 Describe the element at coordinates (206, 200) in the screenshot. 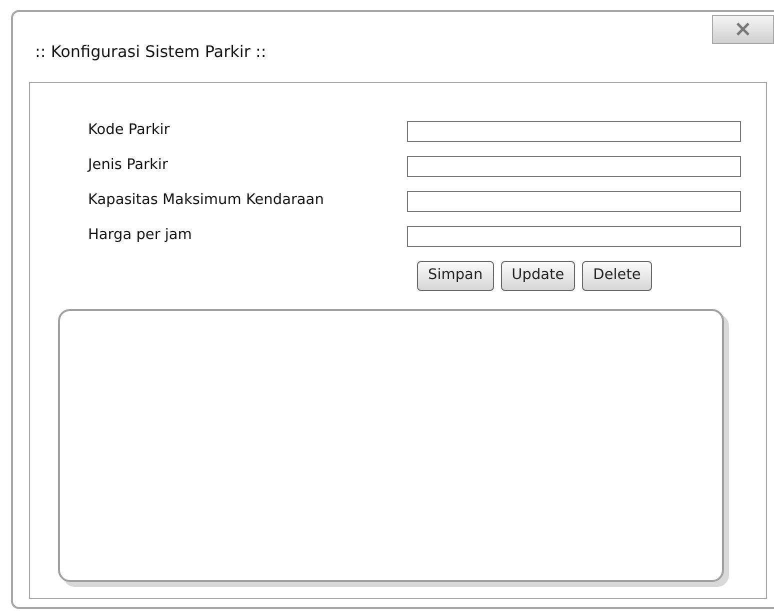

I see `field-label: Kapasitas Maksimum Kendaraan` at that location.